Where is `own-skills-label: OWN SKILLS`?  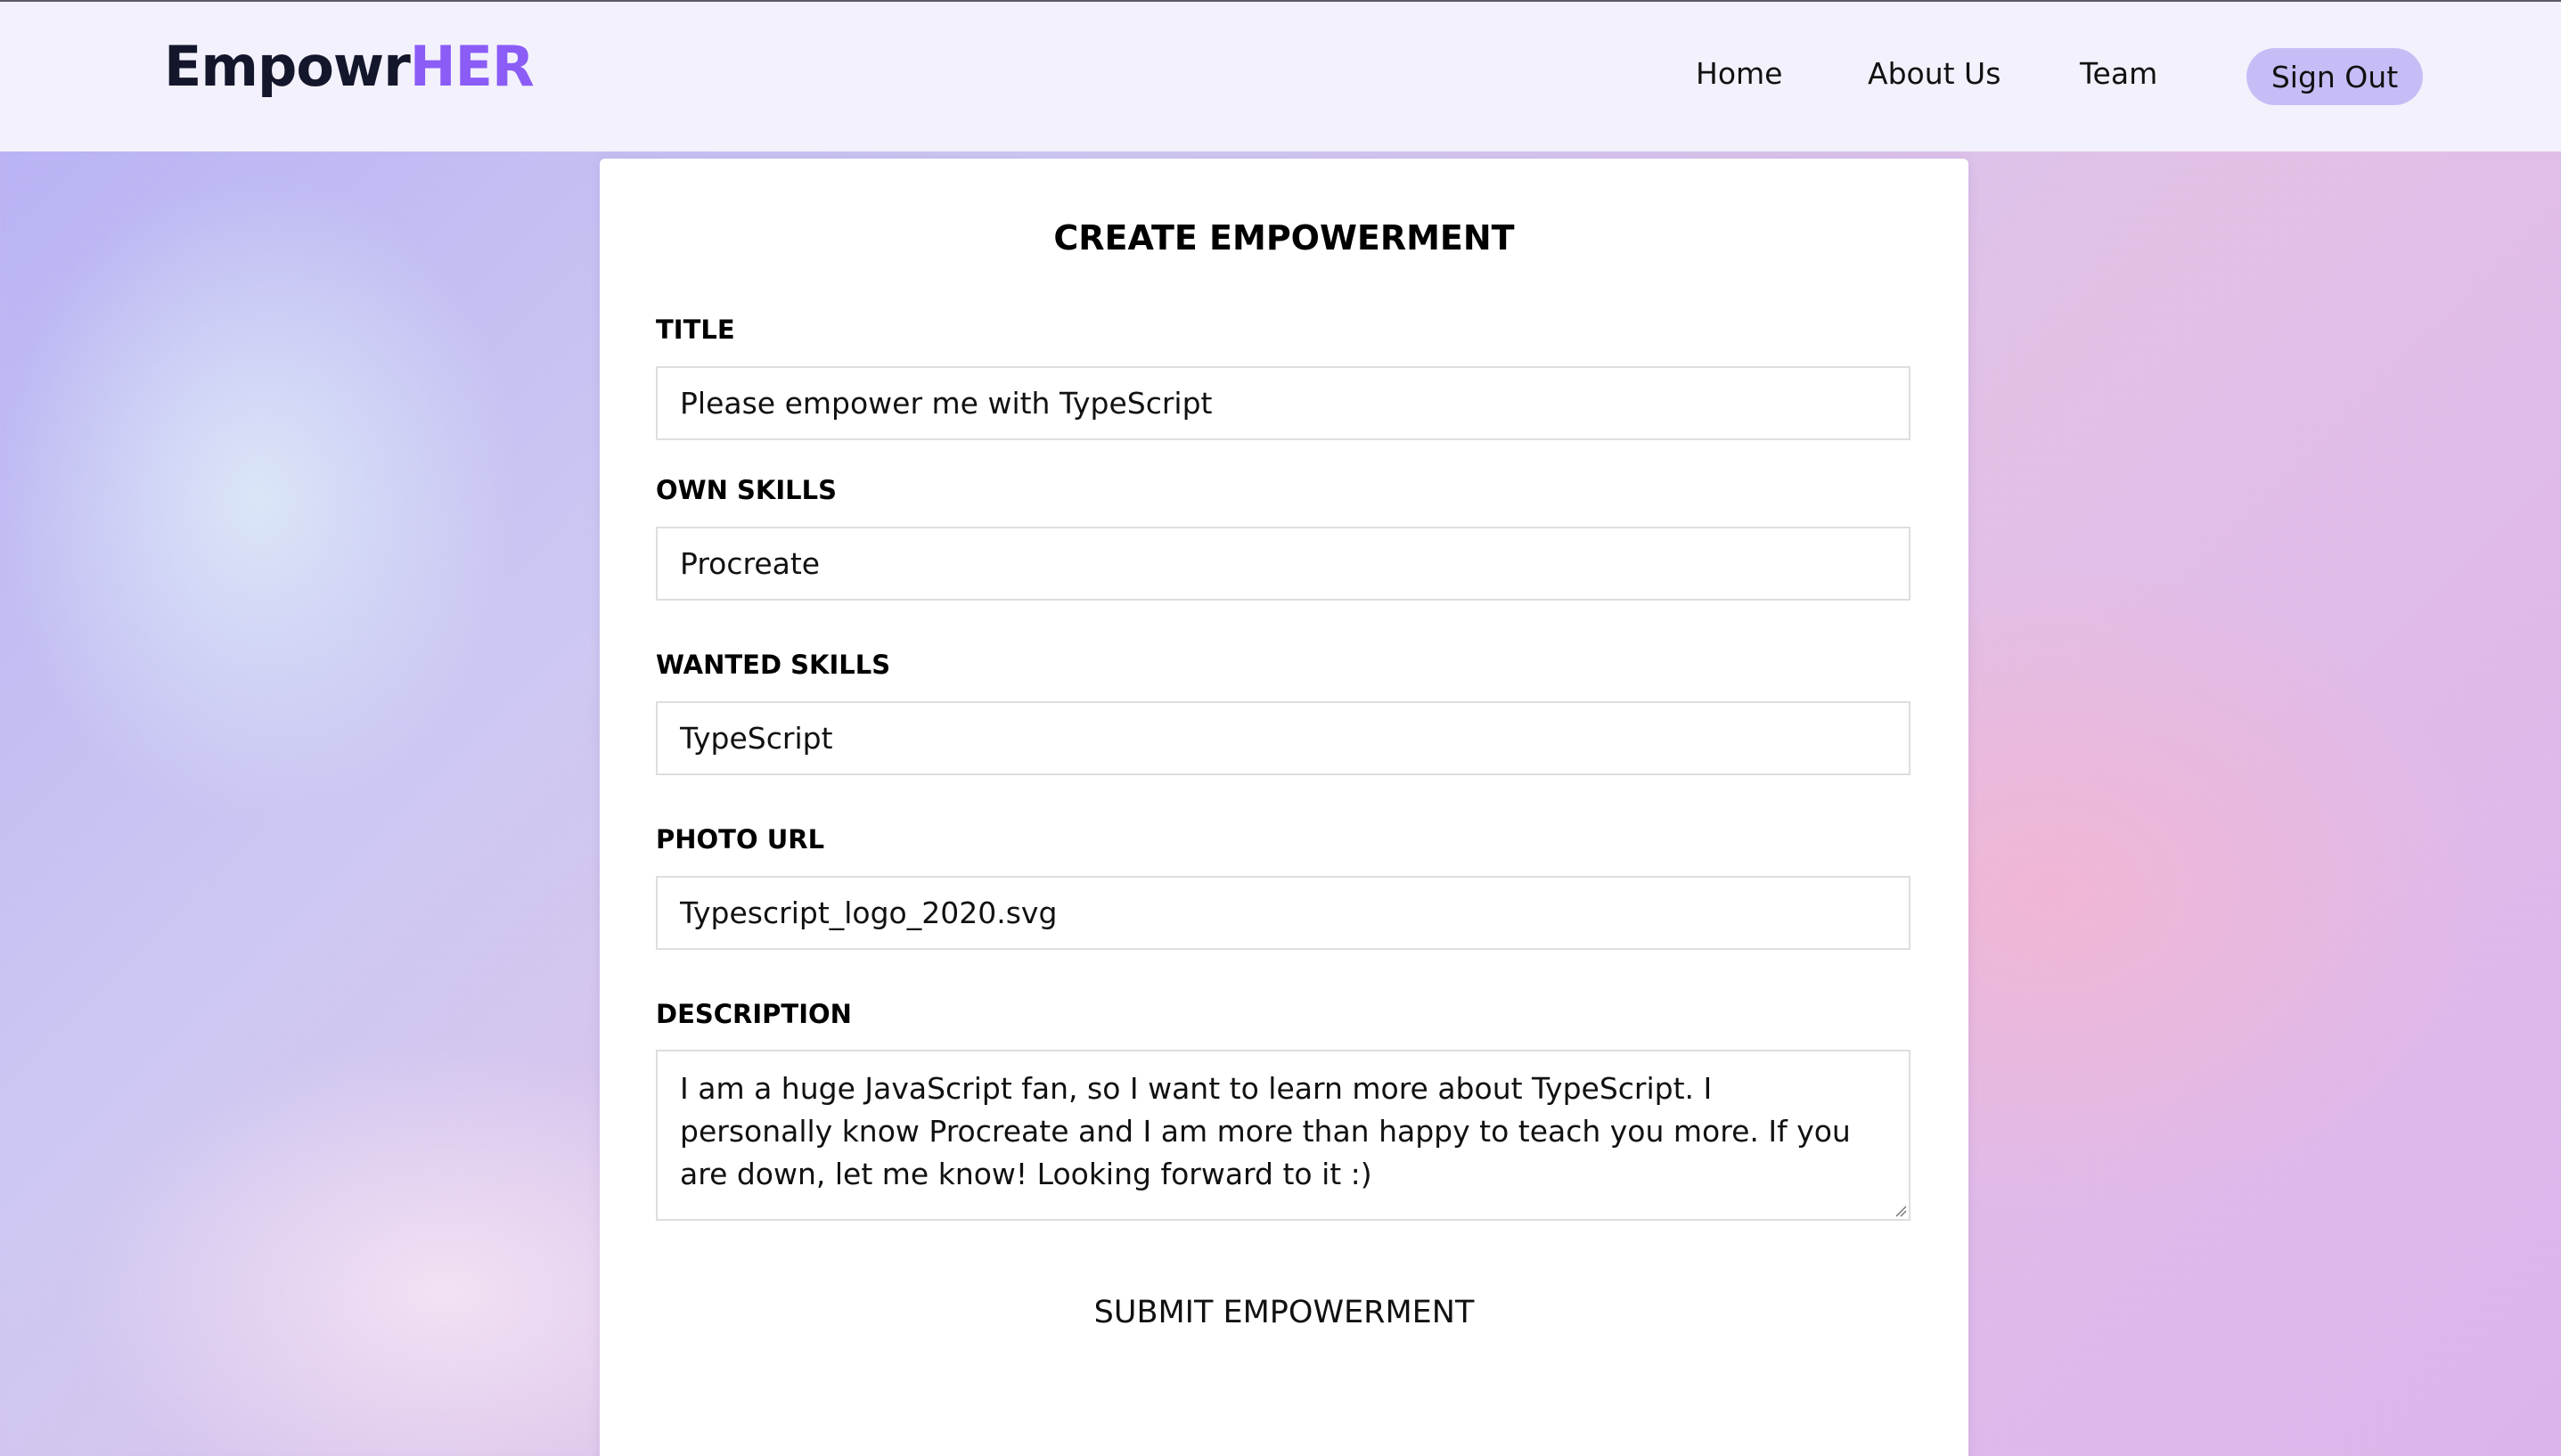 own-skills-label: OWN SKILLS is located at coordinates (746, 490).